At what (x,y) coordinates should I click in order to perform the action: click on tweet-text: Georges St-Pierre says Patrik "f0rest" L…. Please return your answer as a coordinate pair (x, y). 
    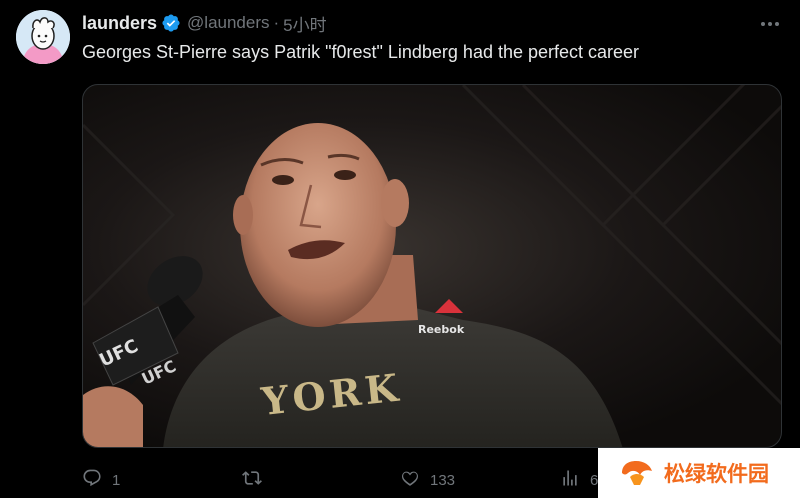
    Looking at the image, I should click on (361, 52).